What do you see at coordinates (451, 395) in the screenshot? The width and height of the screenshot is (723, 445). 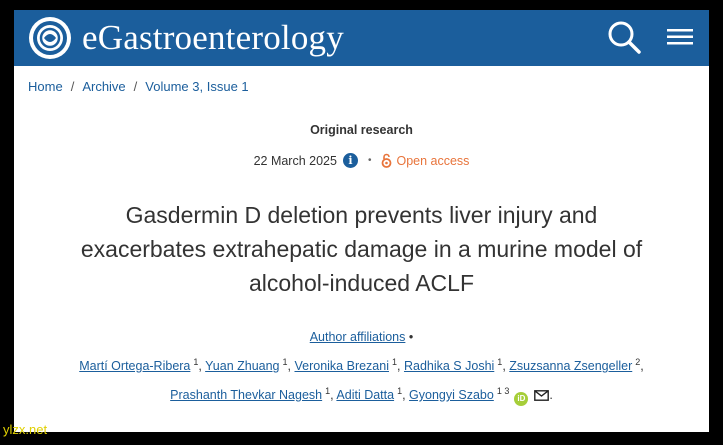 I see `author-link: Gyongyi Szabo` at bounding box center [451, 395].